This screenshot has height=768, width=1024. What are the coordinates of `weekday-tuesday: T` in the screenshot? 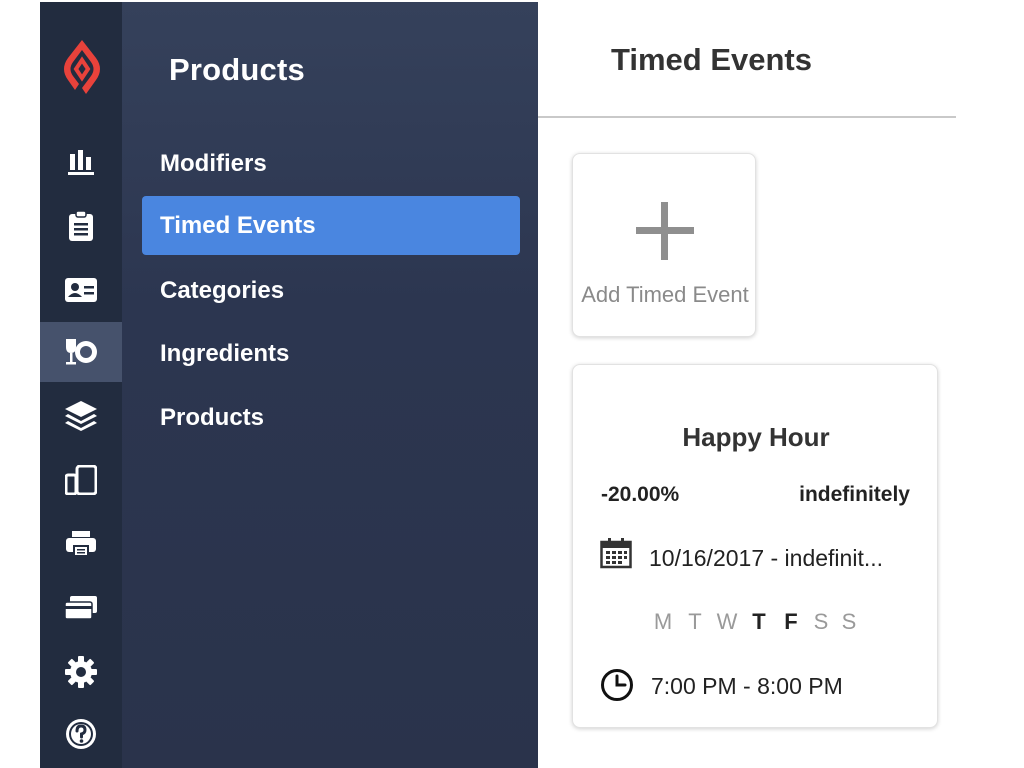 It's located at (695, 621).